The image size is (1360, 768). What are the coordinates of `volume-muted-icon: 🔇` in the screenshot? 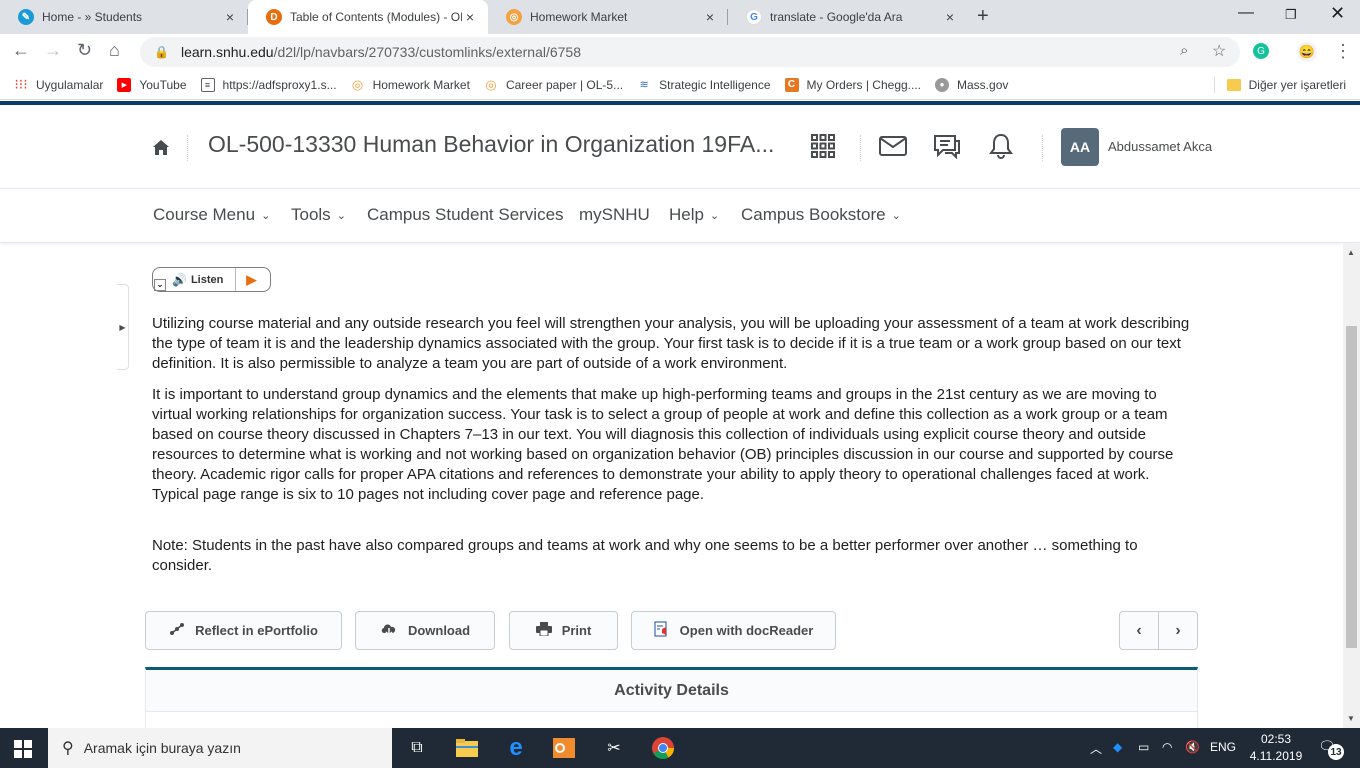 It's located at (1192, 747).